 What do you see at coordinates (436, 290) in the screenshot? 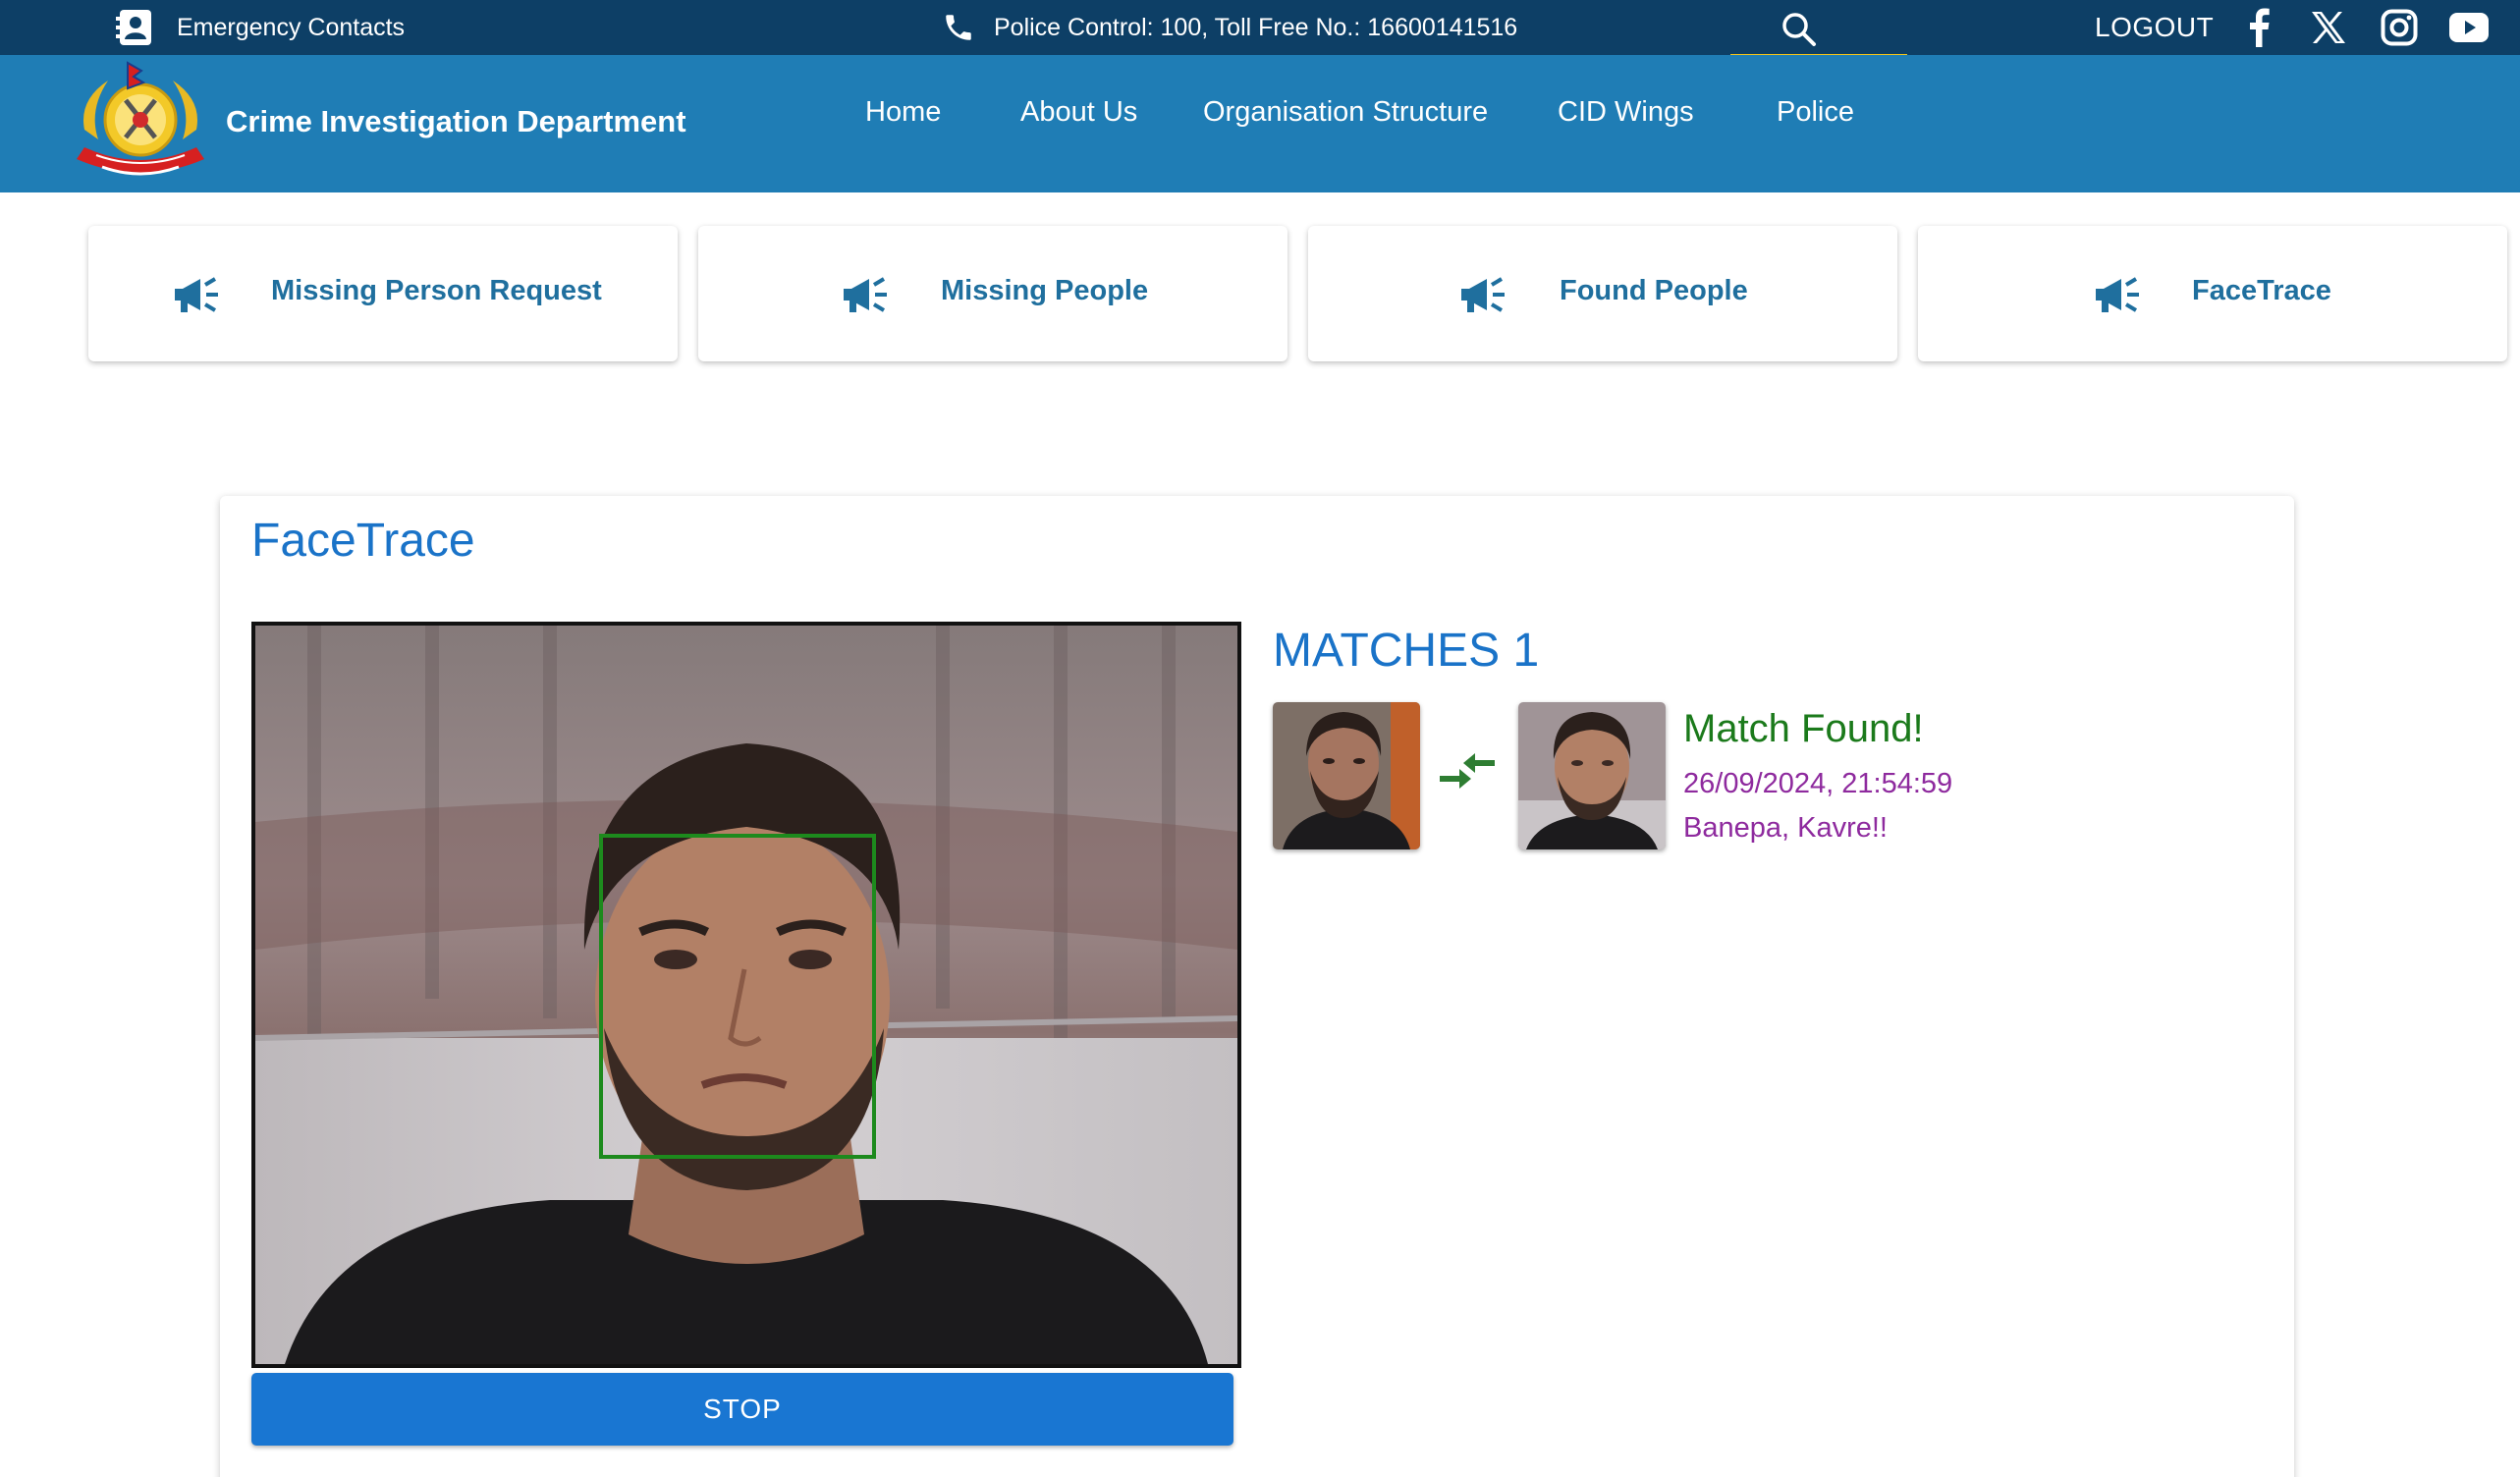
I see `missing-person-request-label: Missing Person Request` at bounding box center [436, 290].